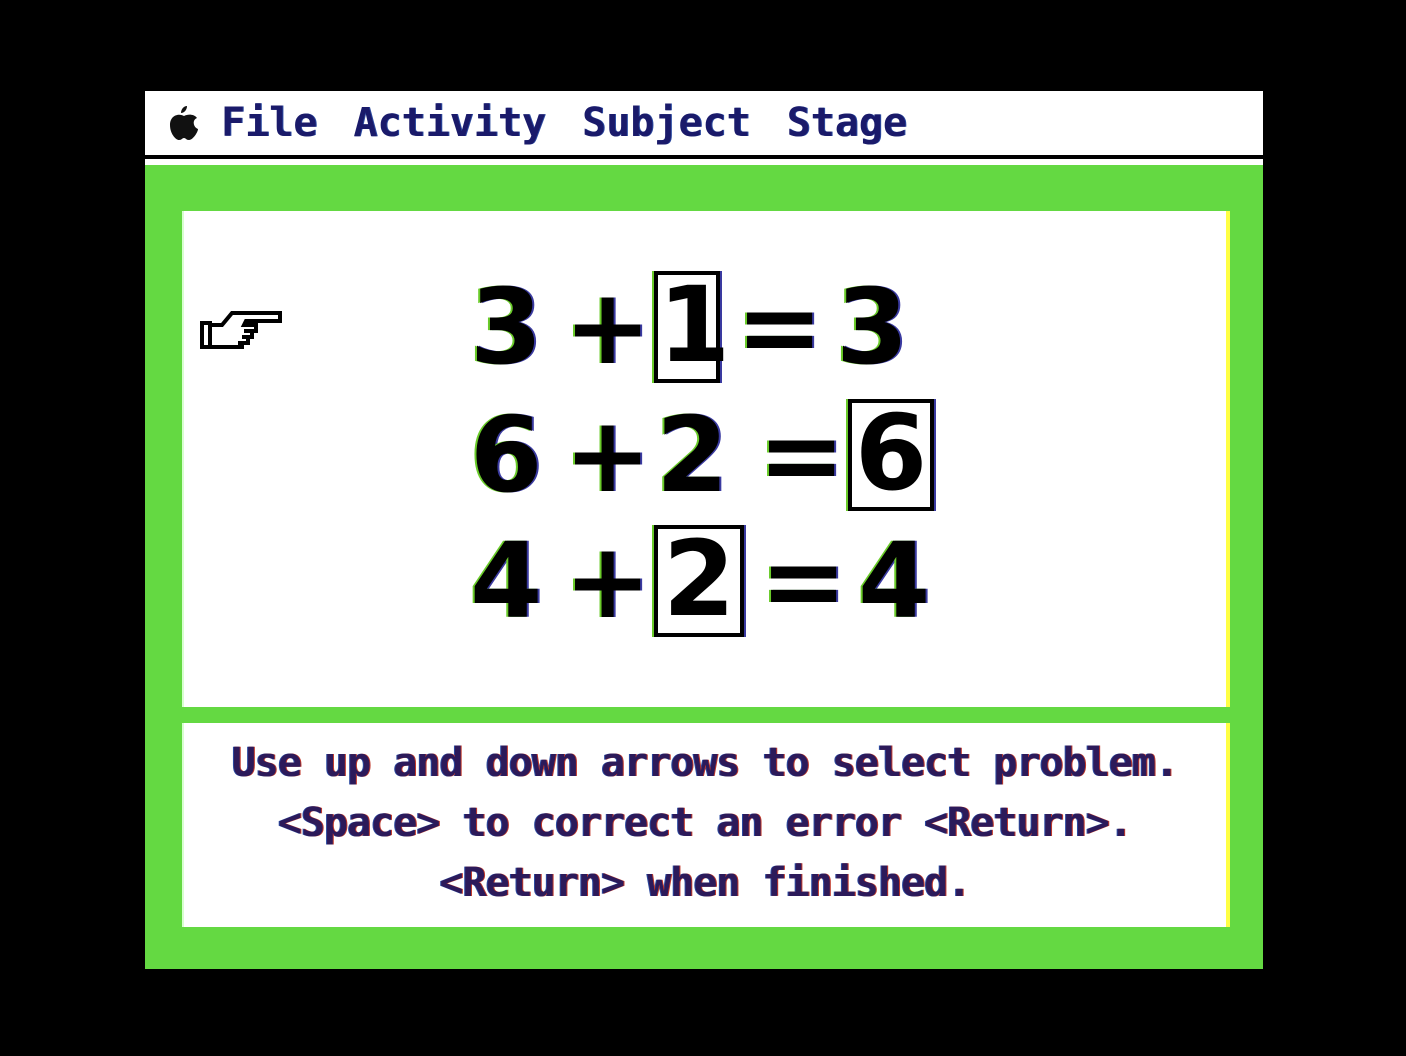  What do you see at coordinates (241, 330) in the screenshot?
I see `pointing-hand-icon` at bounding box center [241, 330].